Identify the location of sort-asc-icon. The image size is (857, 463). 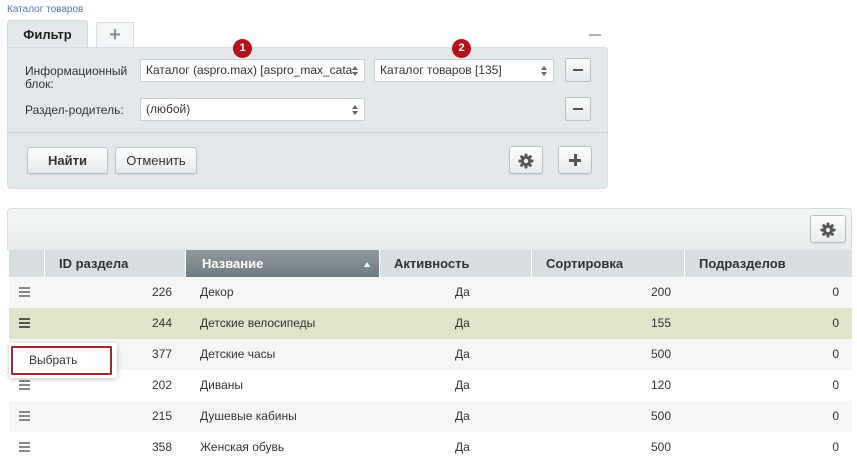
(367, 264).